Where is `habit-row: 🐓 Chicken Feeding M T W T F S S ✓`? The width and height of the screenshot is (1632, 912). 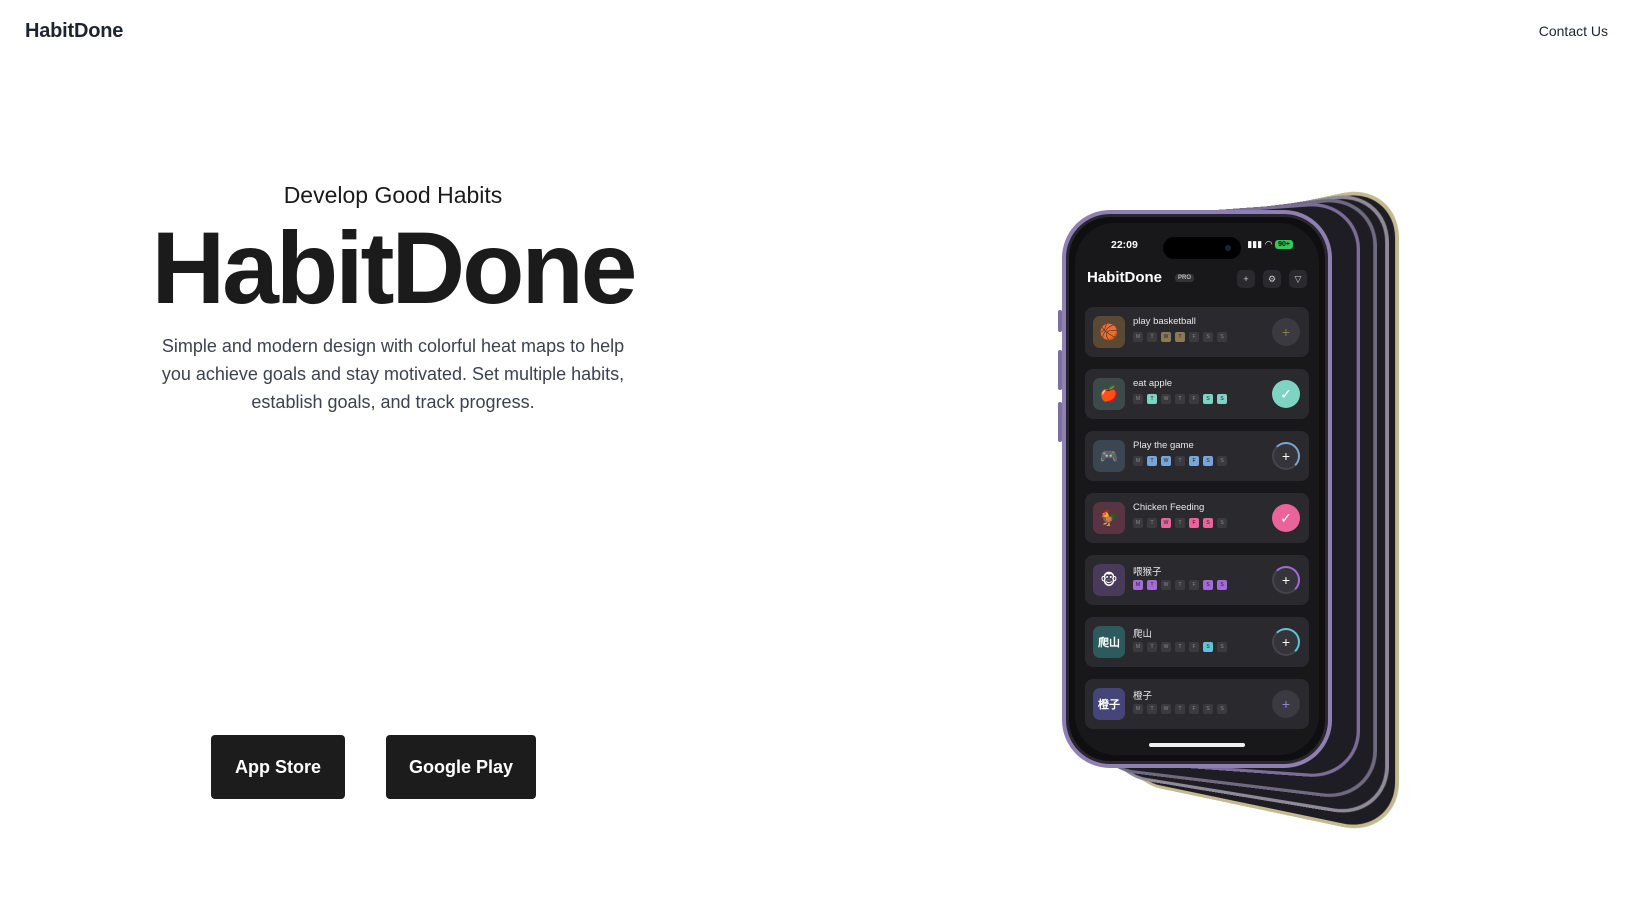
habit-row: 🐓 Chicken Feeding M T W T F S S ✓ is located at coordinates (1197, 518).